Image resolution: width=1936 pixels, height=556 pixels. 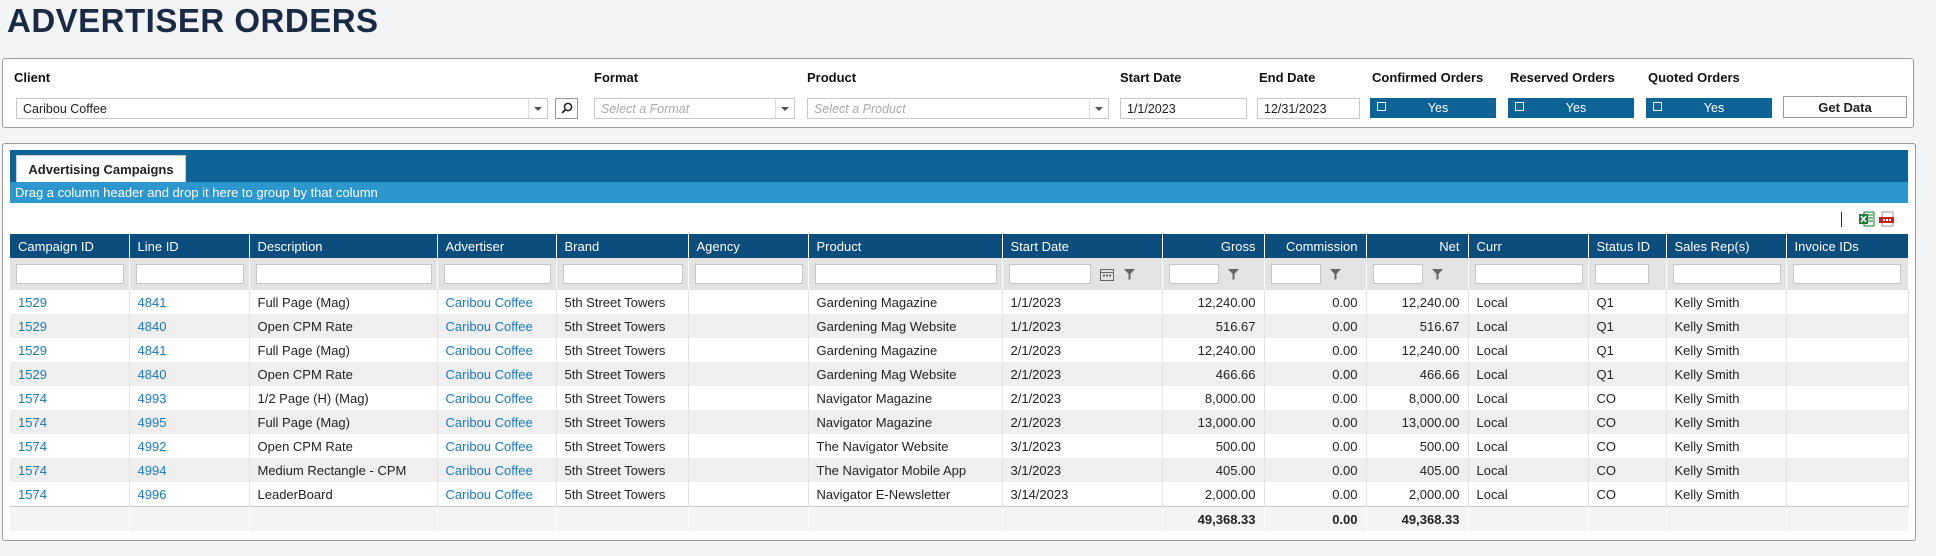 I want to click on search-icon, so click(x=567, y=108).